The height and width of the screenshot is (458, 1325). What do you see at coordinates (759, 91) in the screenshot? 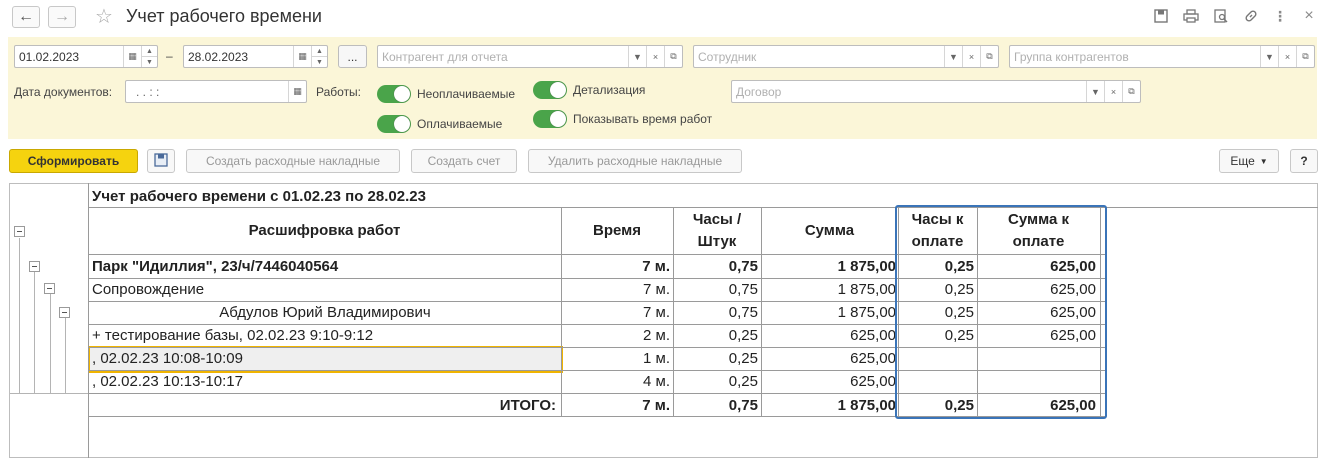
I see `contract-placeholder: Договор` at bounding box center [759, 91].